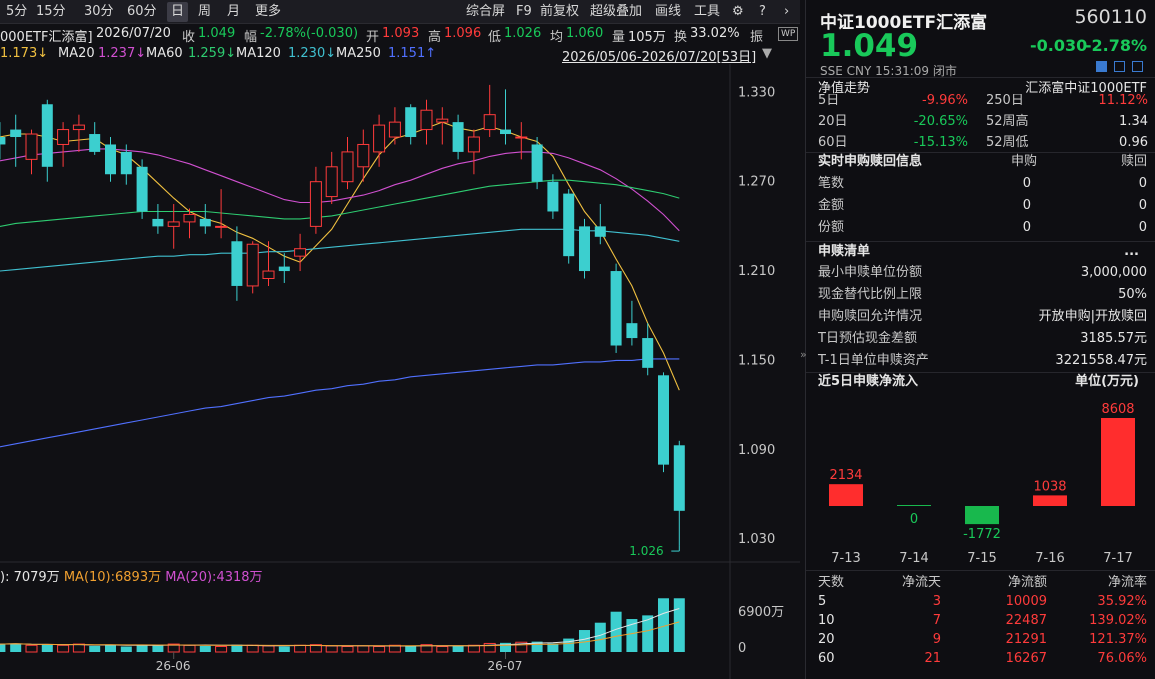 This screenshot has height=679, width=1155. Describe the element at coordinates (24, 53) in the screenshot. I see `ma5-value: 1.173↓` at that location.